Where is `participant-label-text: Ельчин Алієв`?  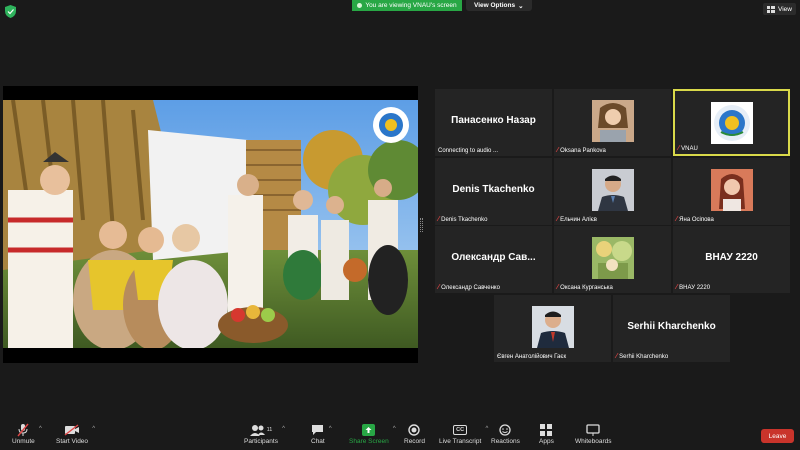 participant-label-text: Ельчин Алієв is located at coordinates (578, 219).